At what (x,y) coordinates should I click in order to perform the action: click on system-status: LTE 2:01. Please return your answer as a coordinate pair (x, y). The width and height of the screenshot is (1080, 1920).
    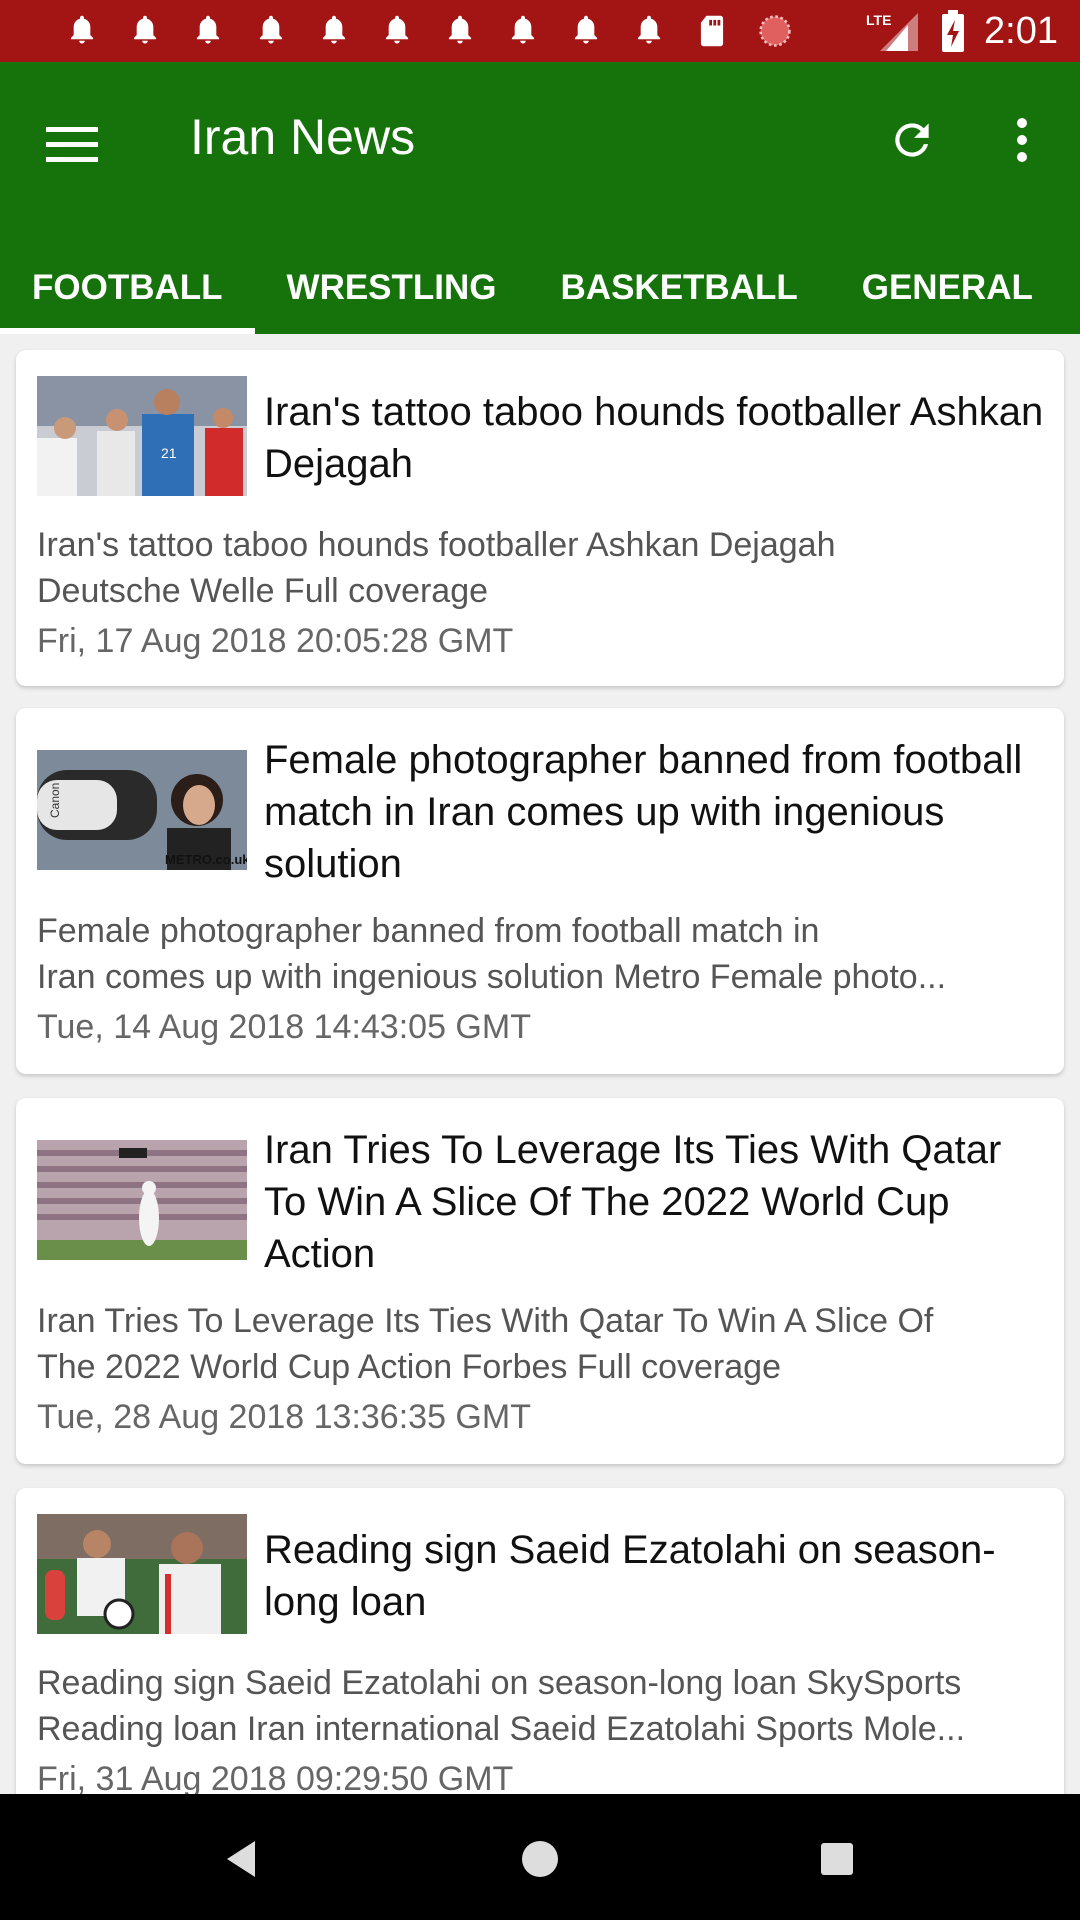
    Looking at the image, I should click on (960, 31).